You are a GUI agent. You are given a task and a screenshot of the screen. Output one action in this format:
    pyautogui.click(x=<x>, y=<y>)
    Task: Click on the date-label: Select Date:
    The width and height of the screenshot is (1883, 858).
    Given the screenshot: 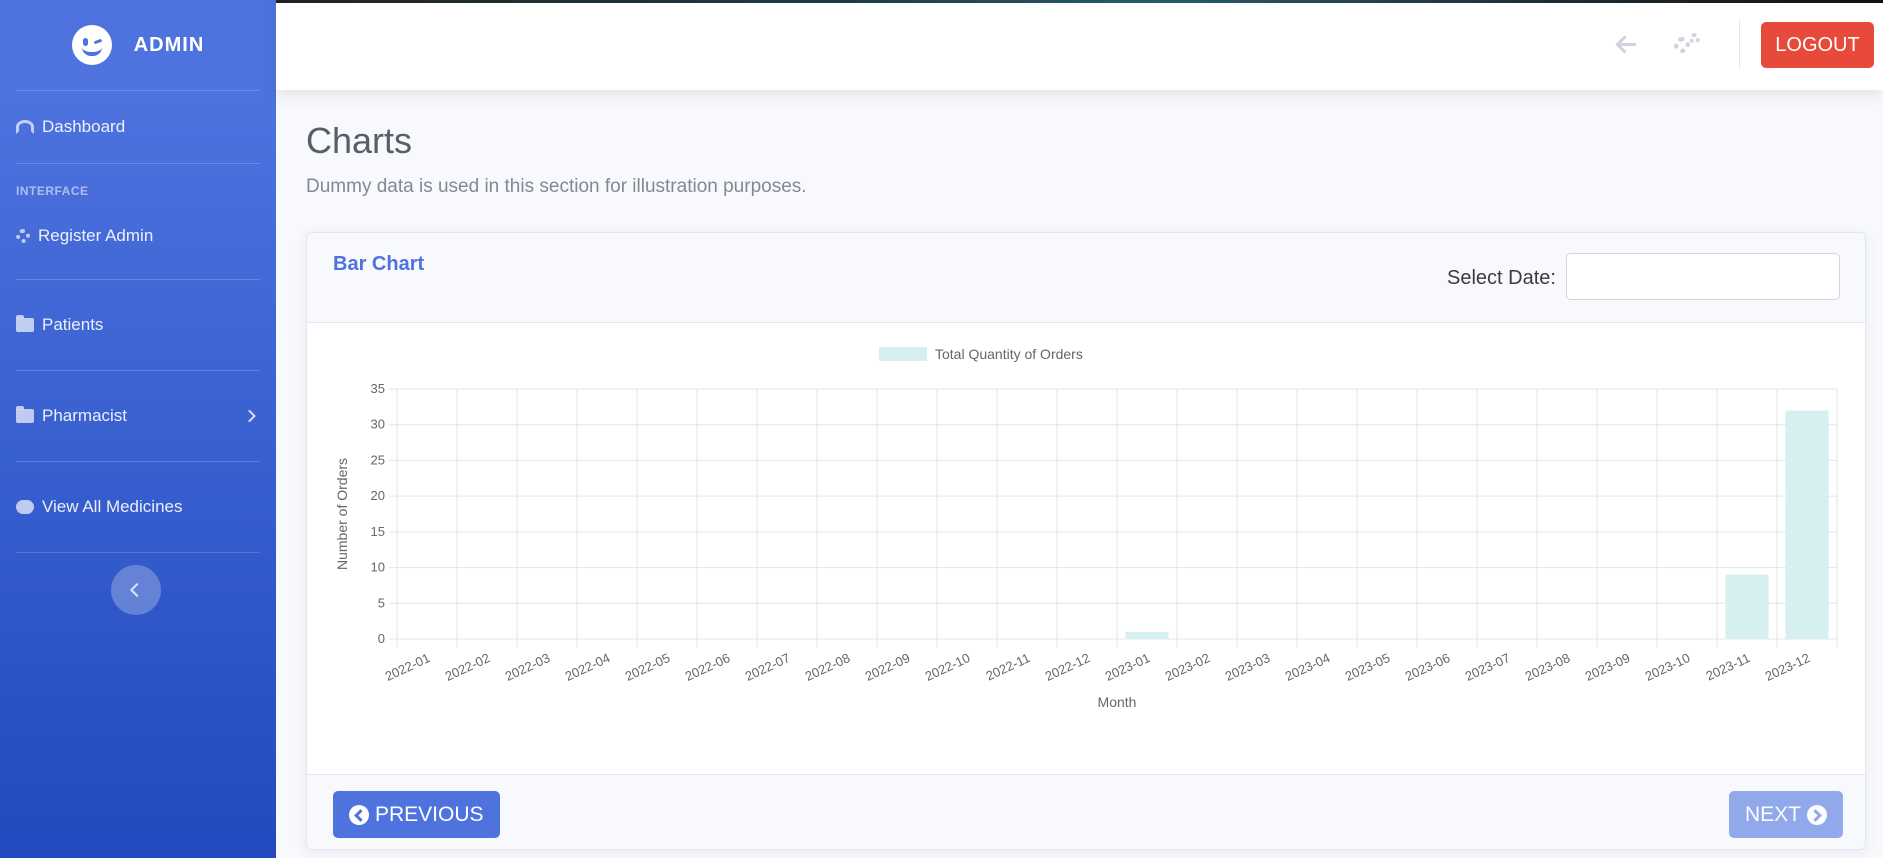 What is the action you would take?
    pyautogui.click(x=1501, y=278)
    